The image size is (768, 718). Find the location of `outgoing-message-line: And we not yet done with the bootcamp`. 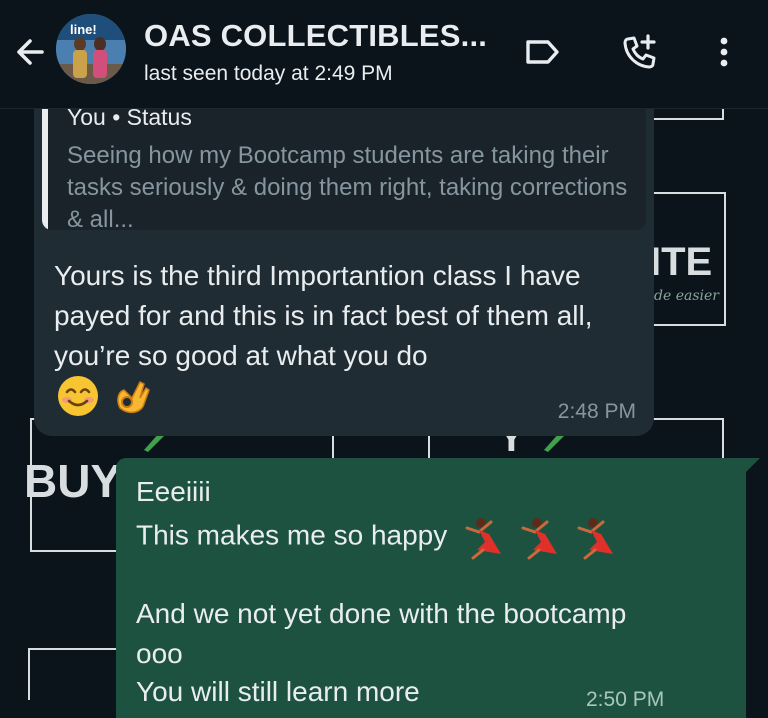

outgoing-message-line: And we not yet done with the bootcamp is located at coordinates (381, 613).